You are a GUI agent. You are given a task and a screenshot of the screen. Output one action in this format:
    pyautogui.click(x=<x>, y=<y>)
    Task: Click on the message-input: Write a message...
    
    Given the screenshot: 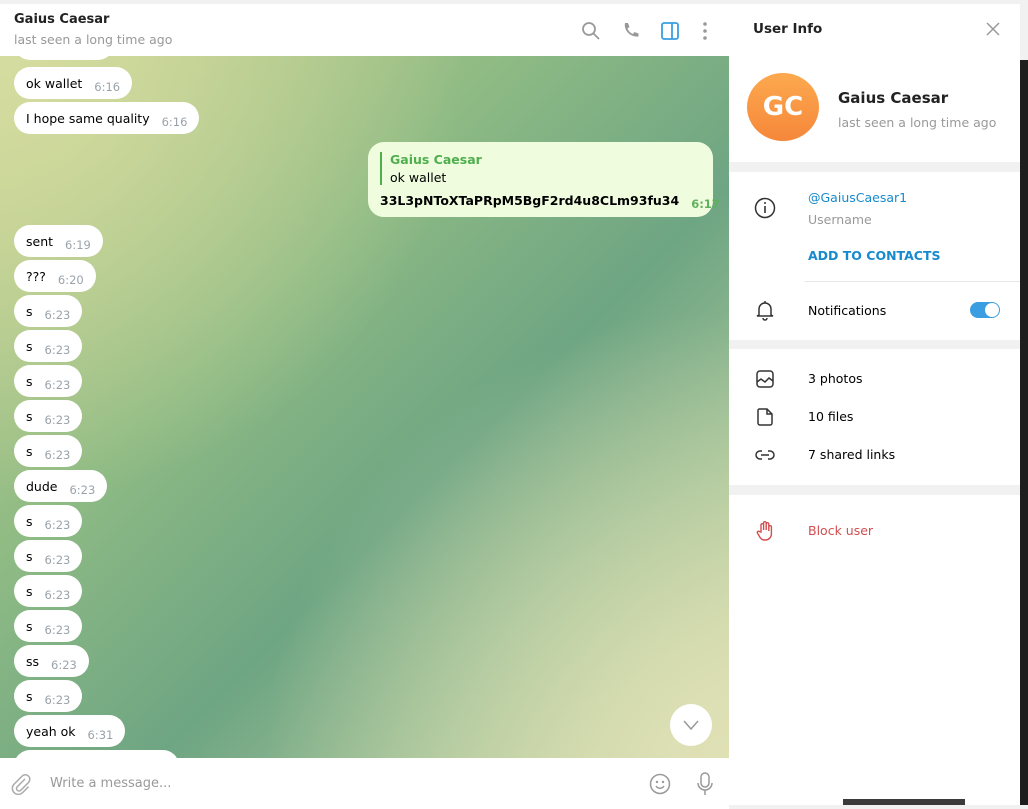 What is the action you would take?
    pyautogui.click(x=110, y=783)
    